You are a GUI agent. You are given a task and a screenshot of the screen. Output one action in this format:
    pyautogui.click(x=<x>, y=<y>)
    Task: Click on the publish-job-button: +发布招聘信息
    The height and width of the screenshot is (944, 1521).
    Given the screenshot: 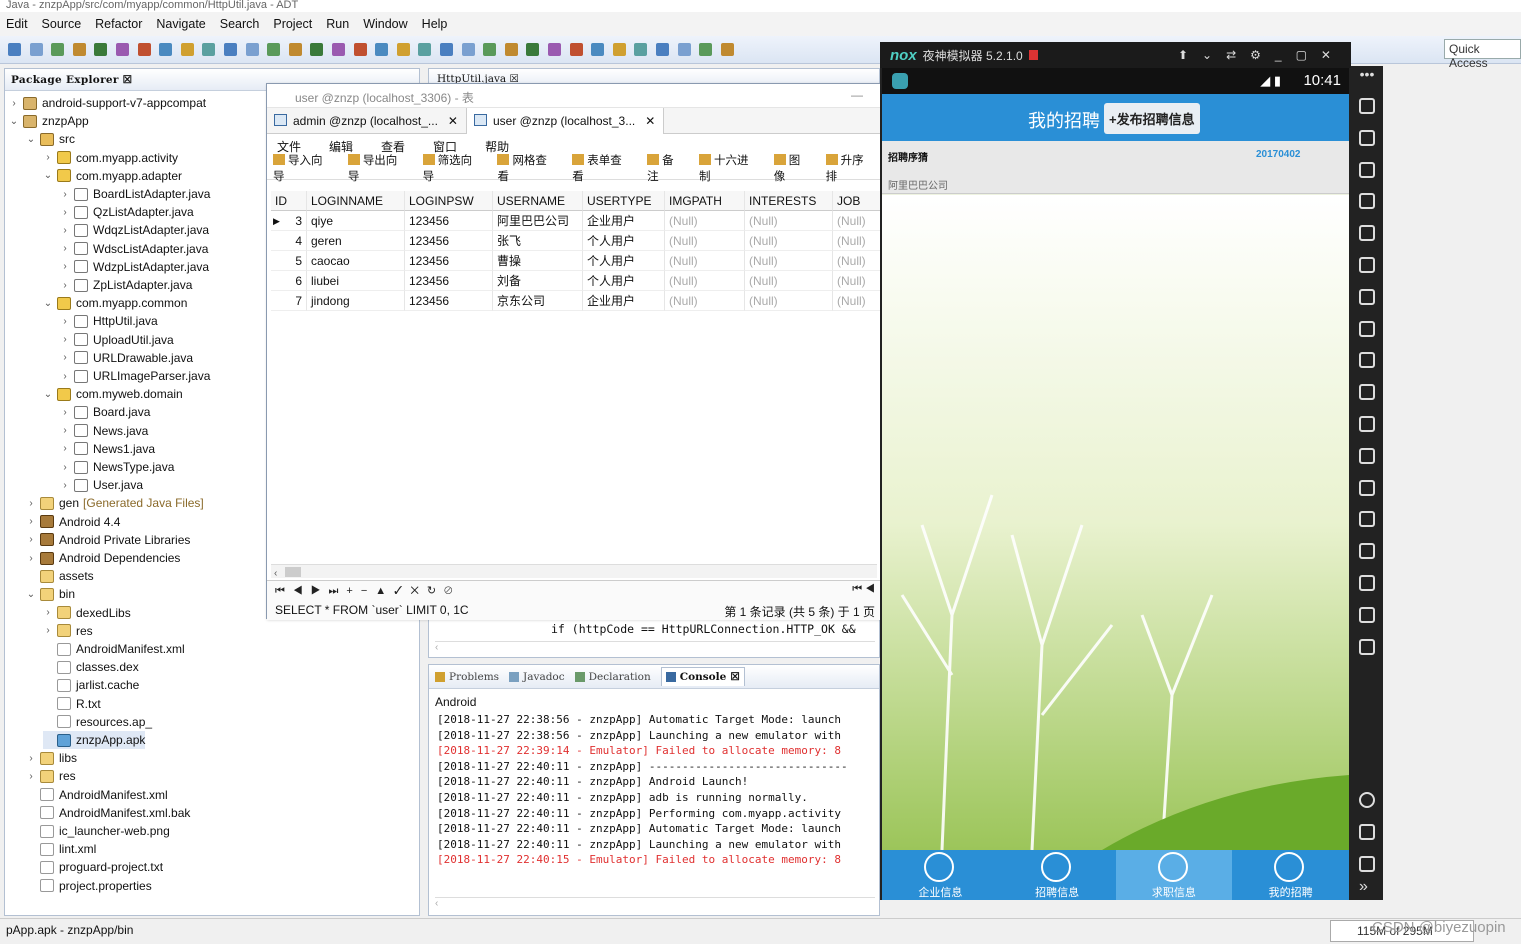 What is the action you would take?
    pyautogui.click(x=1152, y=118)
    